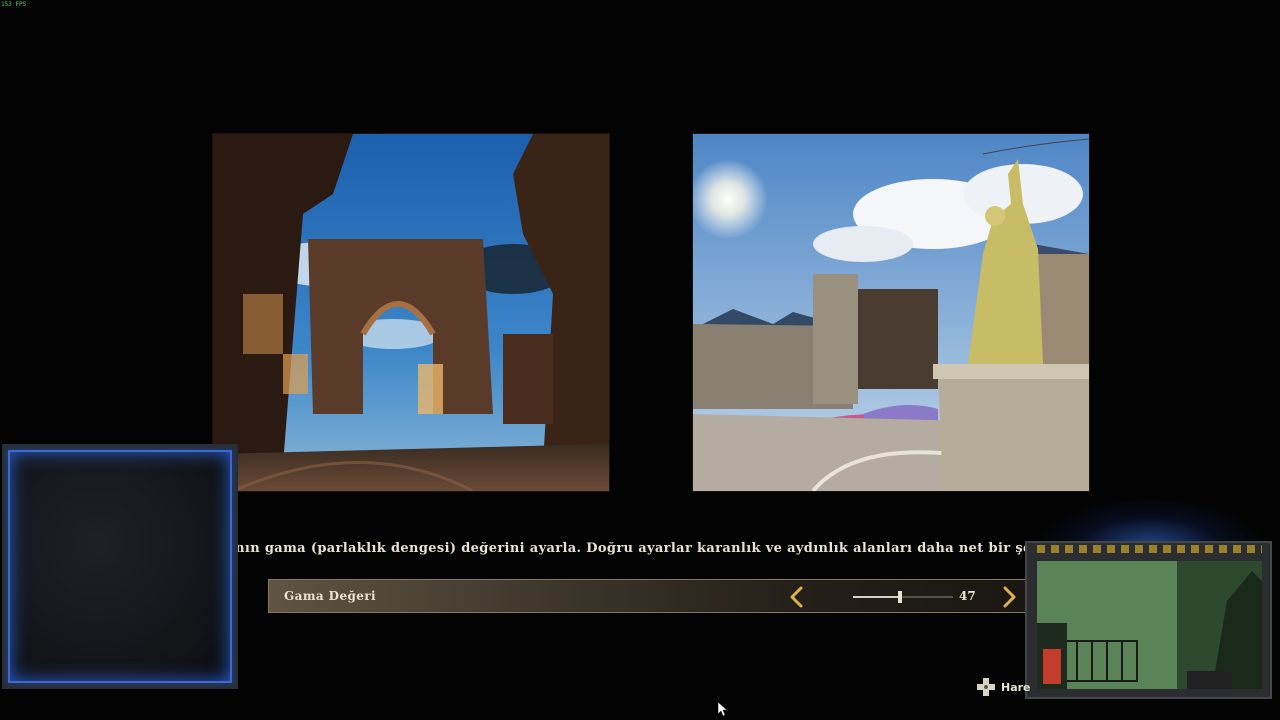  What do you see at coordinates (723, 709) in the screenshot?
I see `mouse-cursor-icon` at bounding box center [723, 709].